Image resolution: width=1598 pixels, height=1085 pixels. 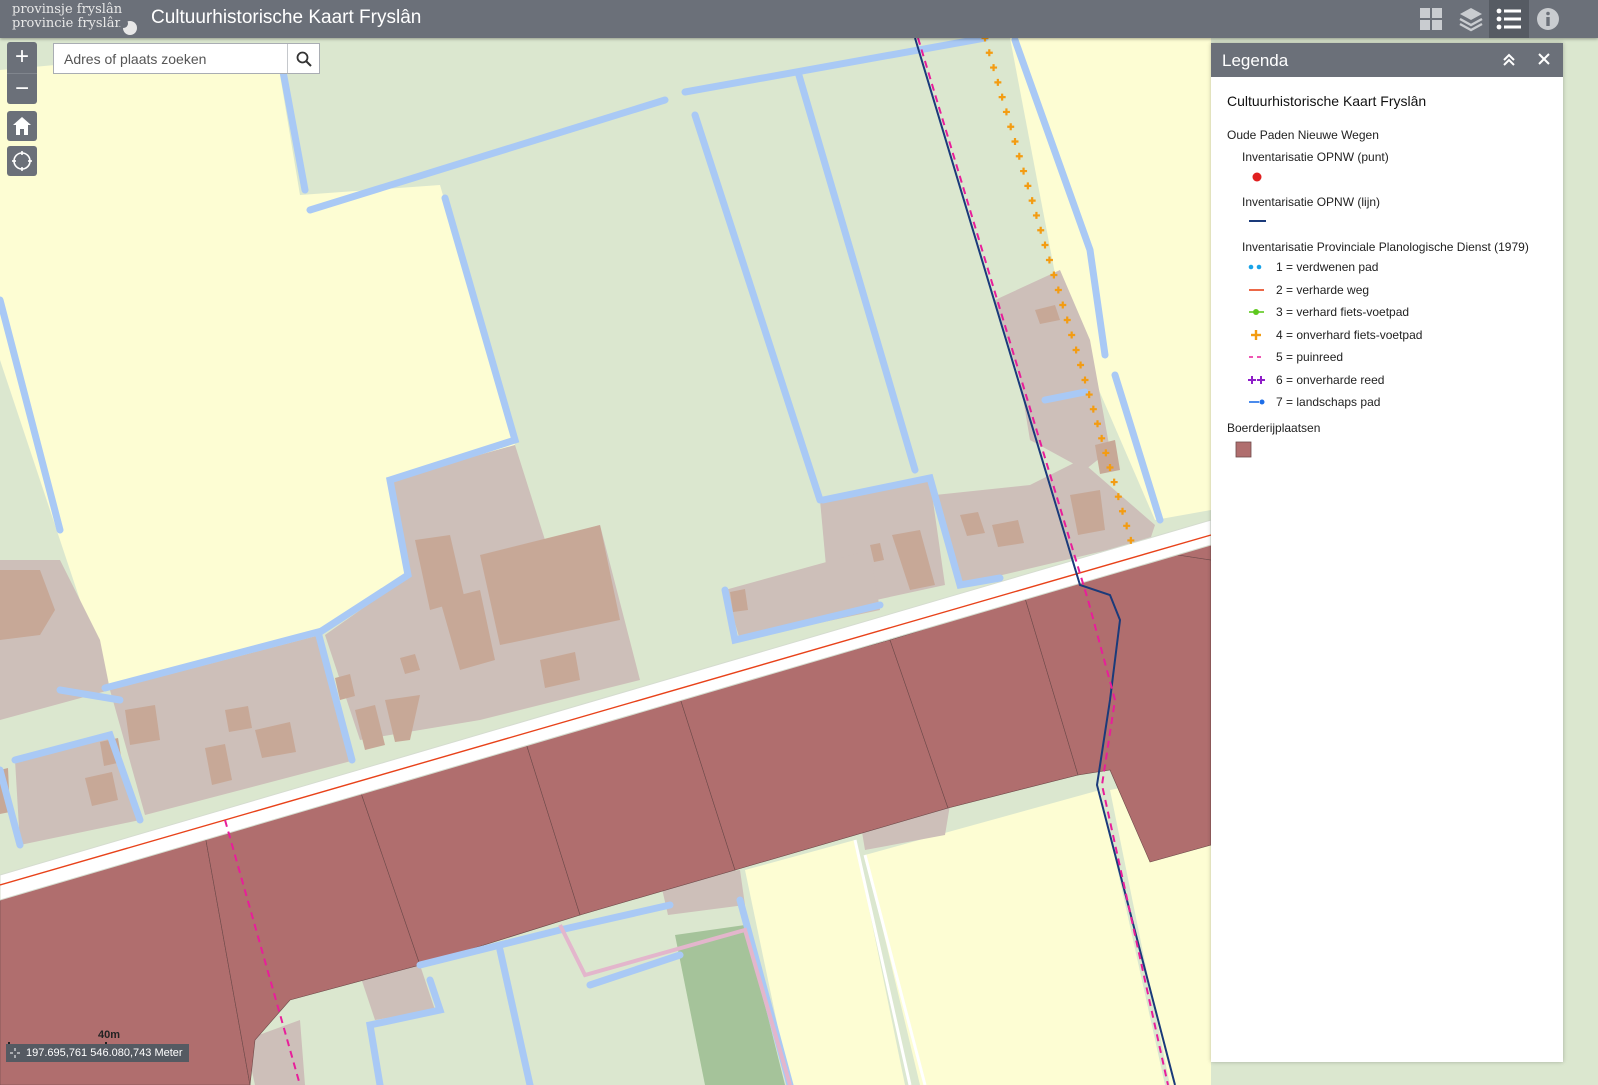 What do you see at coordinates (1257, 357) in the screenshot?
I see `puinreed-symbol` at bounding box center [1257, 357].